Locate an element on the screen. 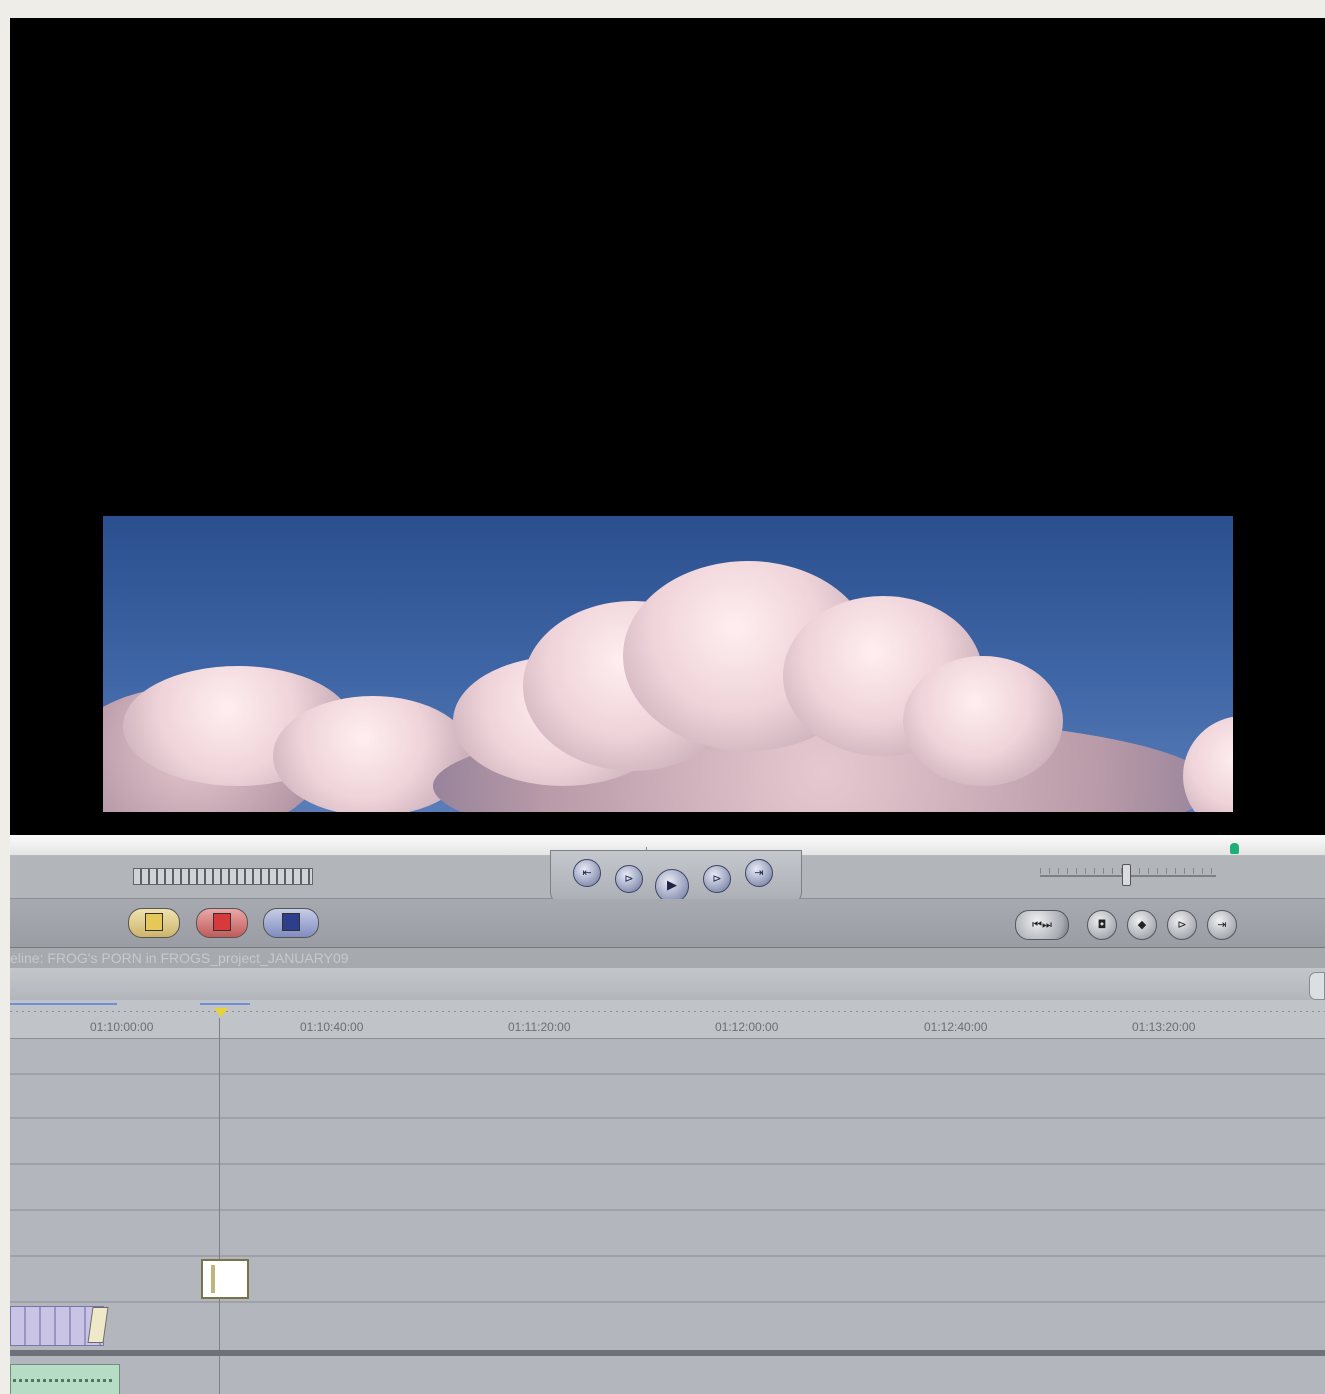  mark-clip-button: ◘ is located at coordinates (1102, 925).